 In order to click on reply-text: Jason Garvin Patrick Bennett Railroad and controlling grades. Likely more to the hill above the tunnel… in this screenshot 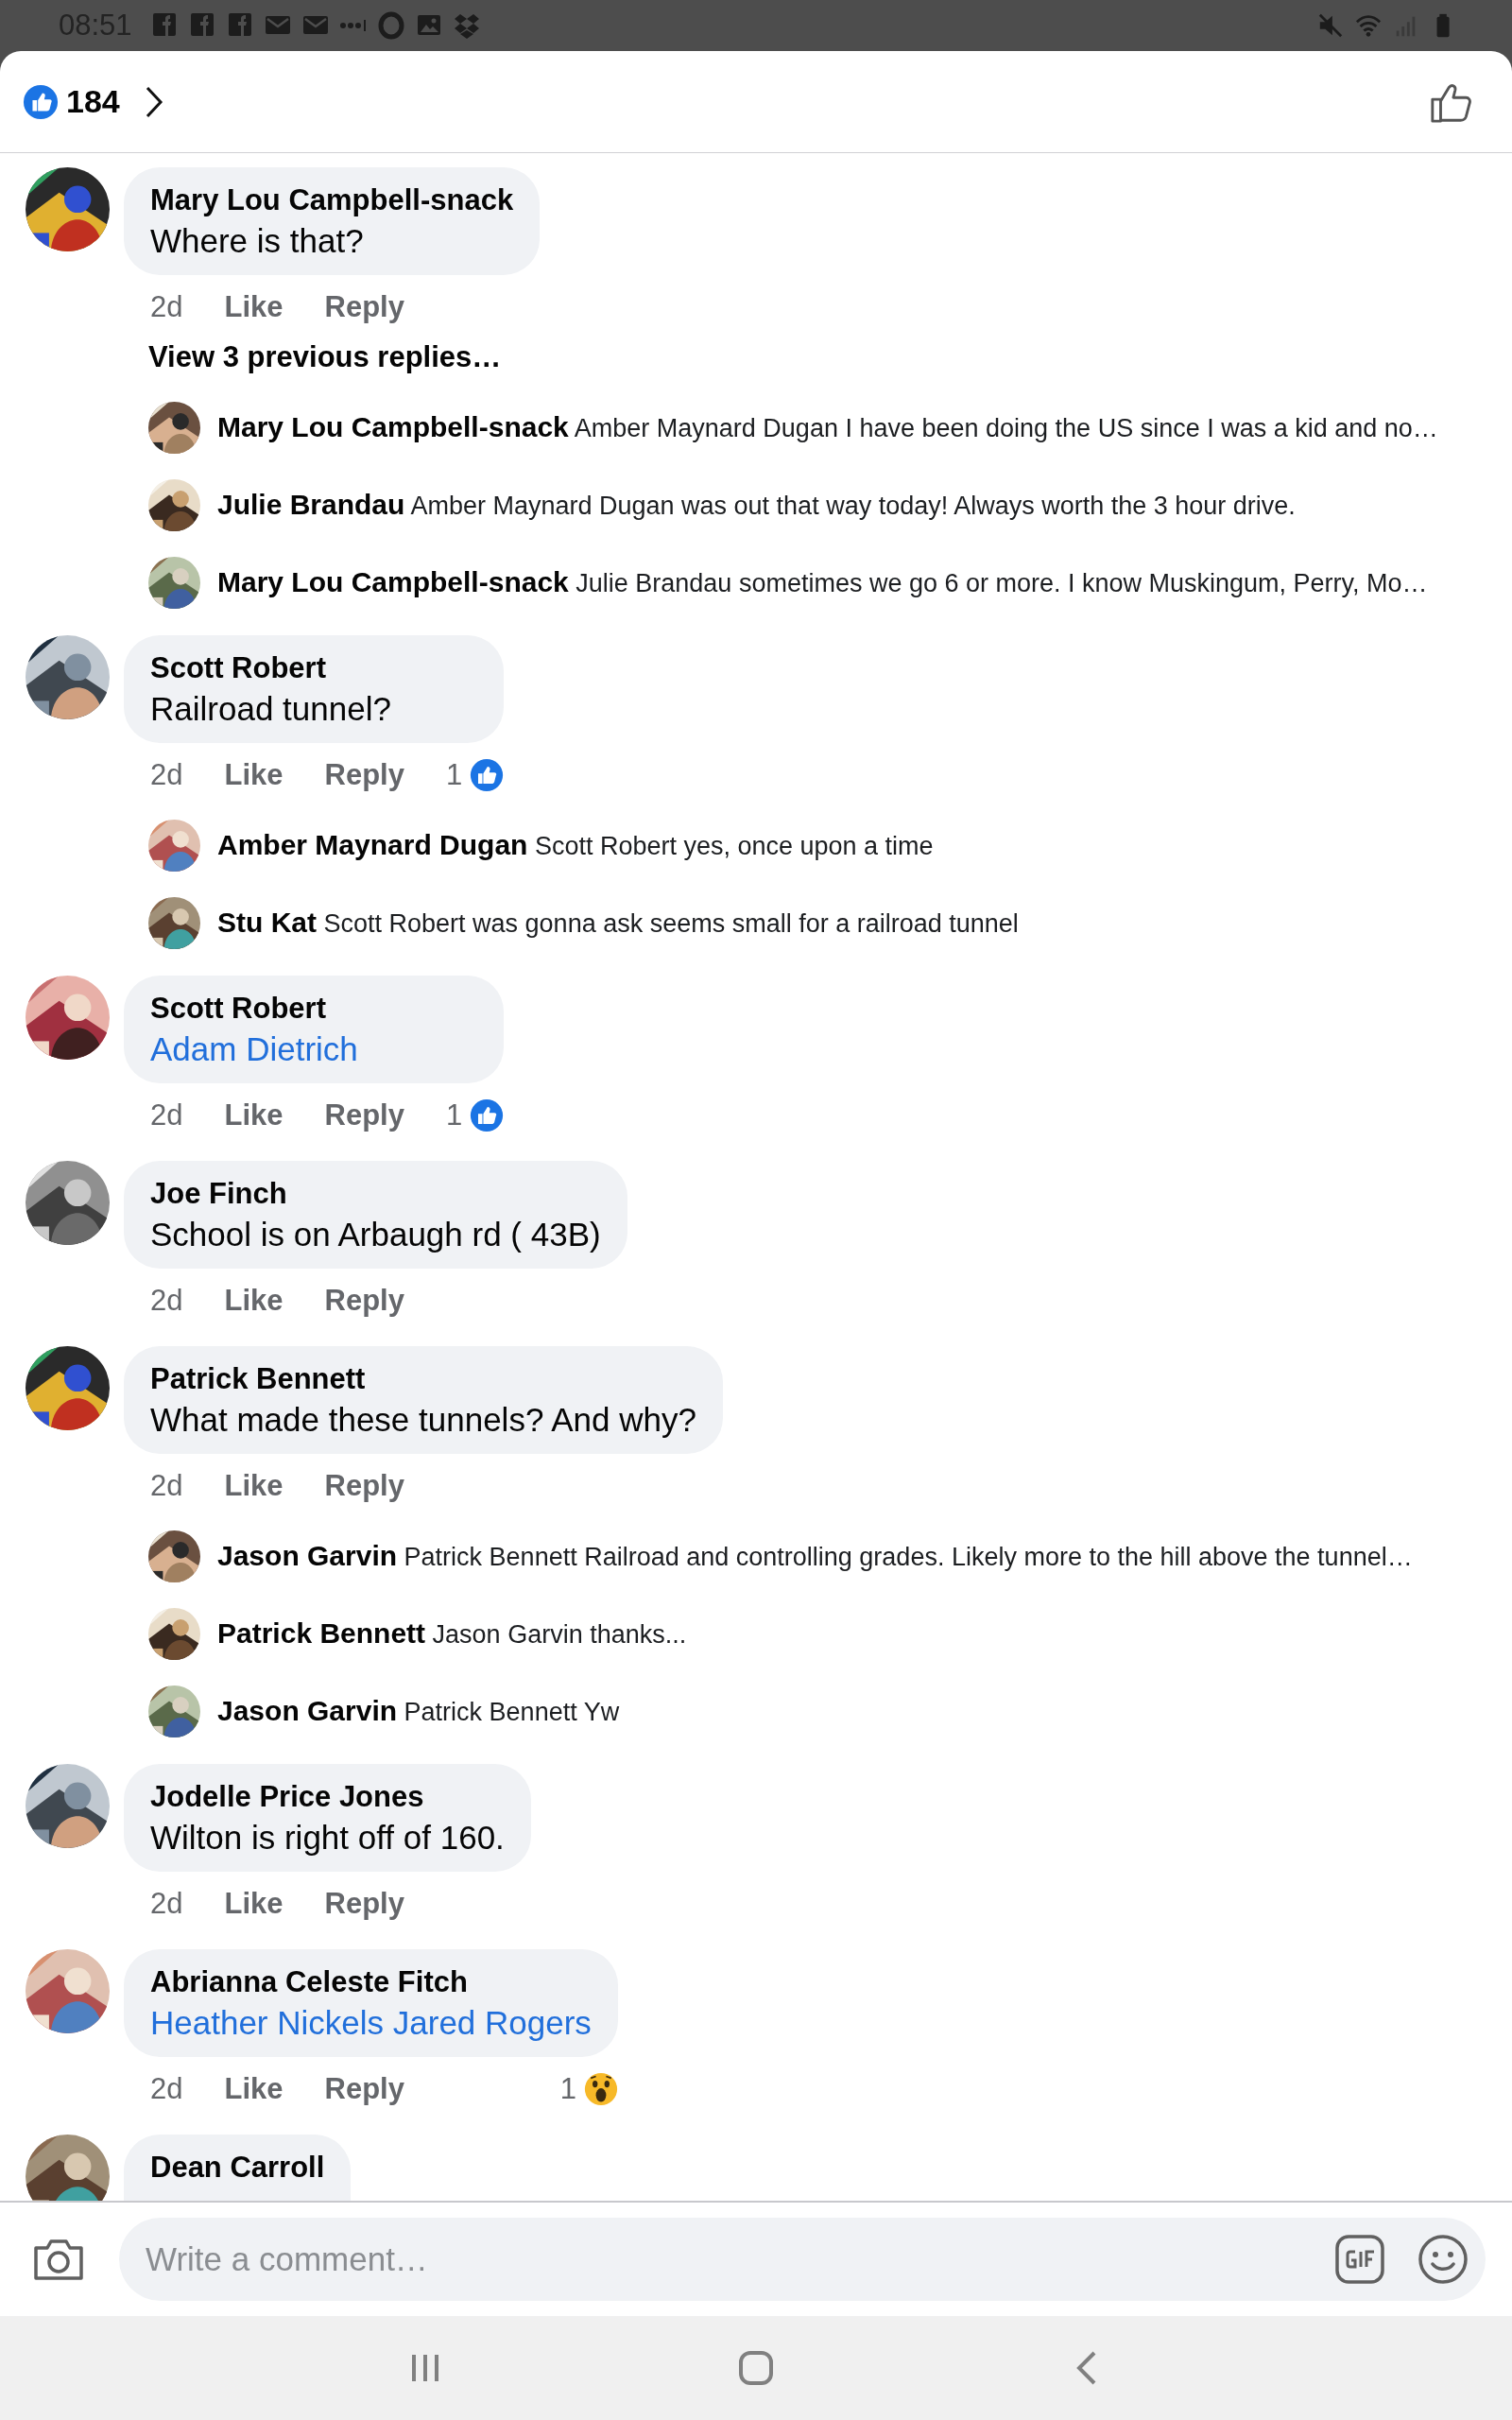, I will do `click(815, 1556)`.